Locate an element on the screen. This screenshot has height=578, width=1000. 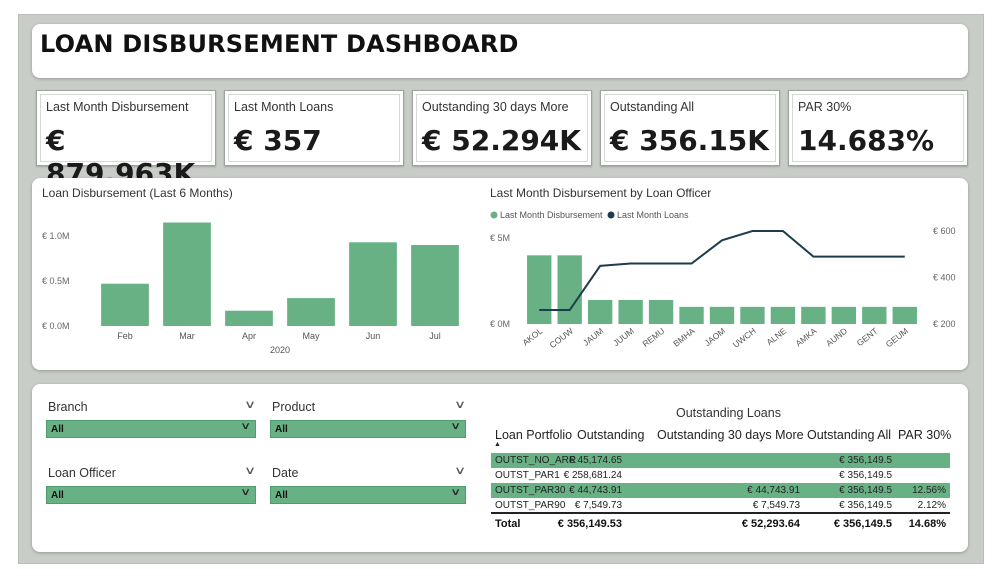
cell-loan-portfolio: OUTST_NO_ARR is located at coordinates (536, 460).